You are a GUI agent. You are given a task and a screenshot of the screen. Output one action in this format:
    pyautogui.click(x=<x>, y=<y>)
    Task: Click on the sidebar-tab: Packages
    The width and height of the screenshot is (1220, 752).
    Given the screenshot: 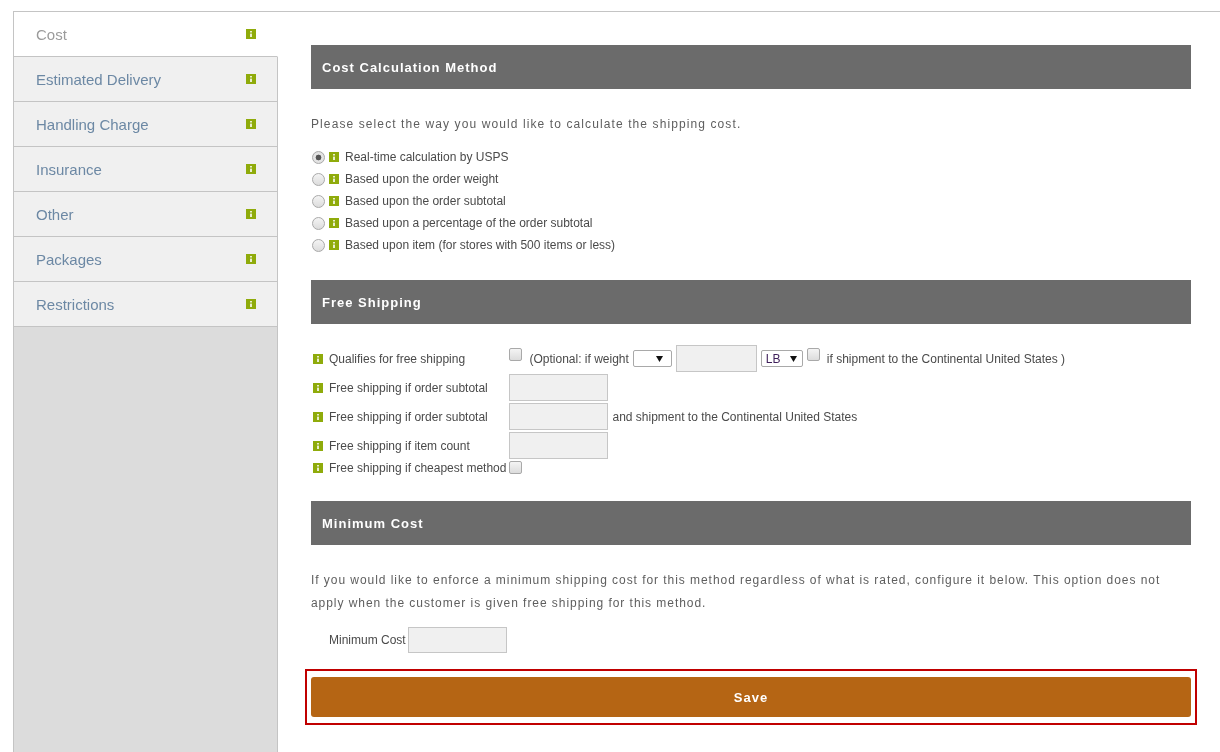 What is the action you would take?
    pyautogui.click(x=146, y=259)
    